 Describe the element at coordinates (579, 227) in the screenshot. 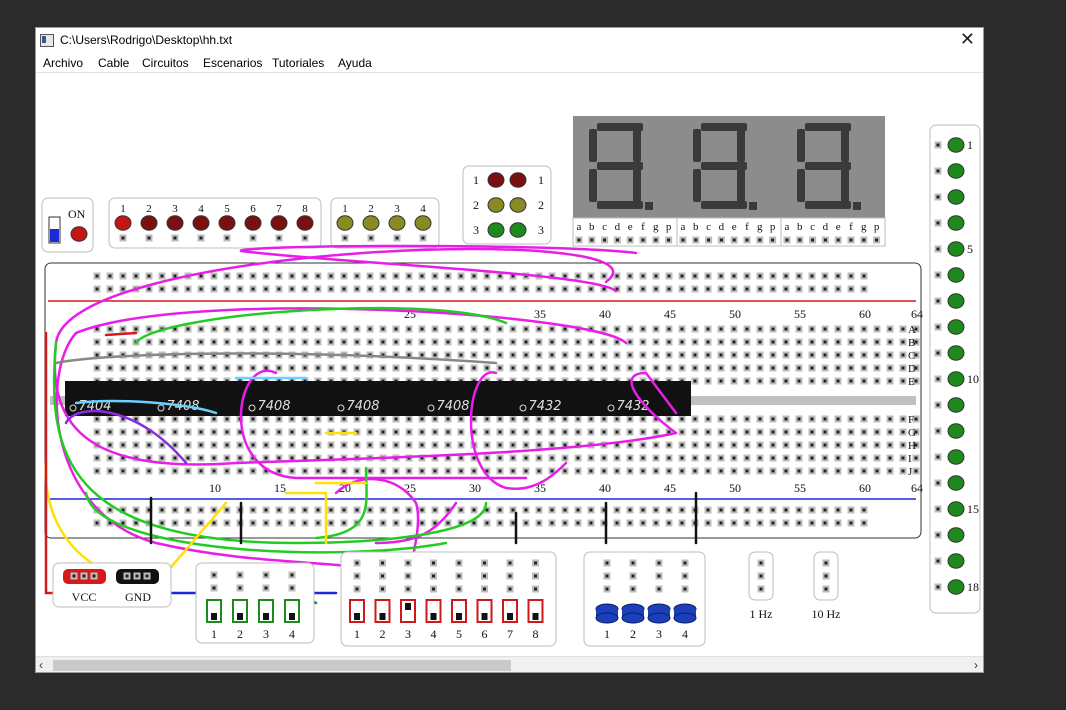

I see `segment-label: a` at that location.